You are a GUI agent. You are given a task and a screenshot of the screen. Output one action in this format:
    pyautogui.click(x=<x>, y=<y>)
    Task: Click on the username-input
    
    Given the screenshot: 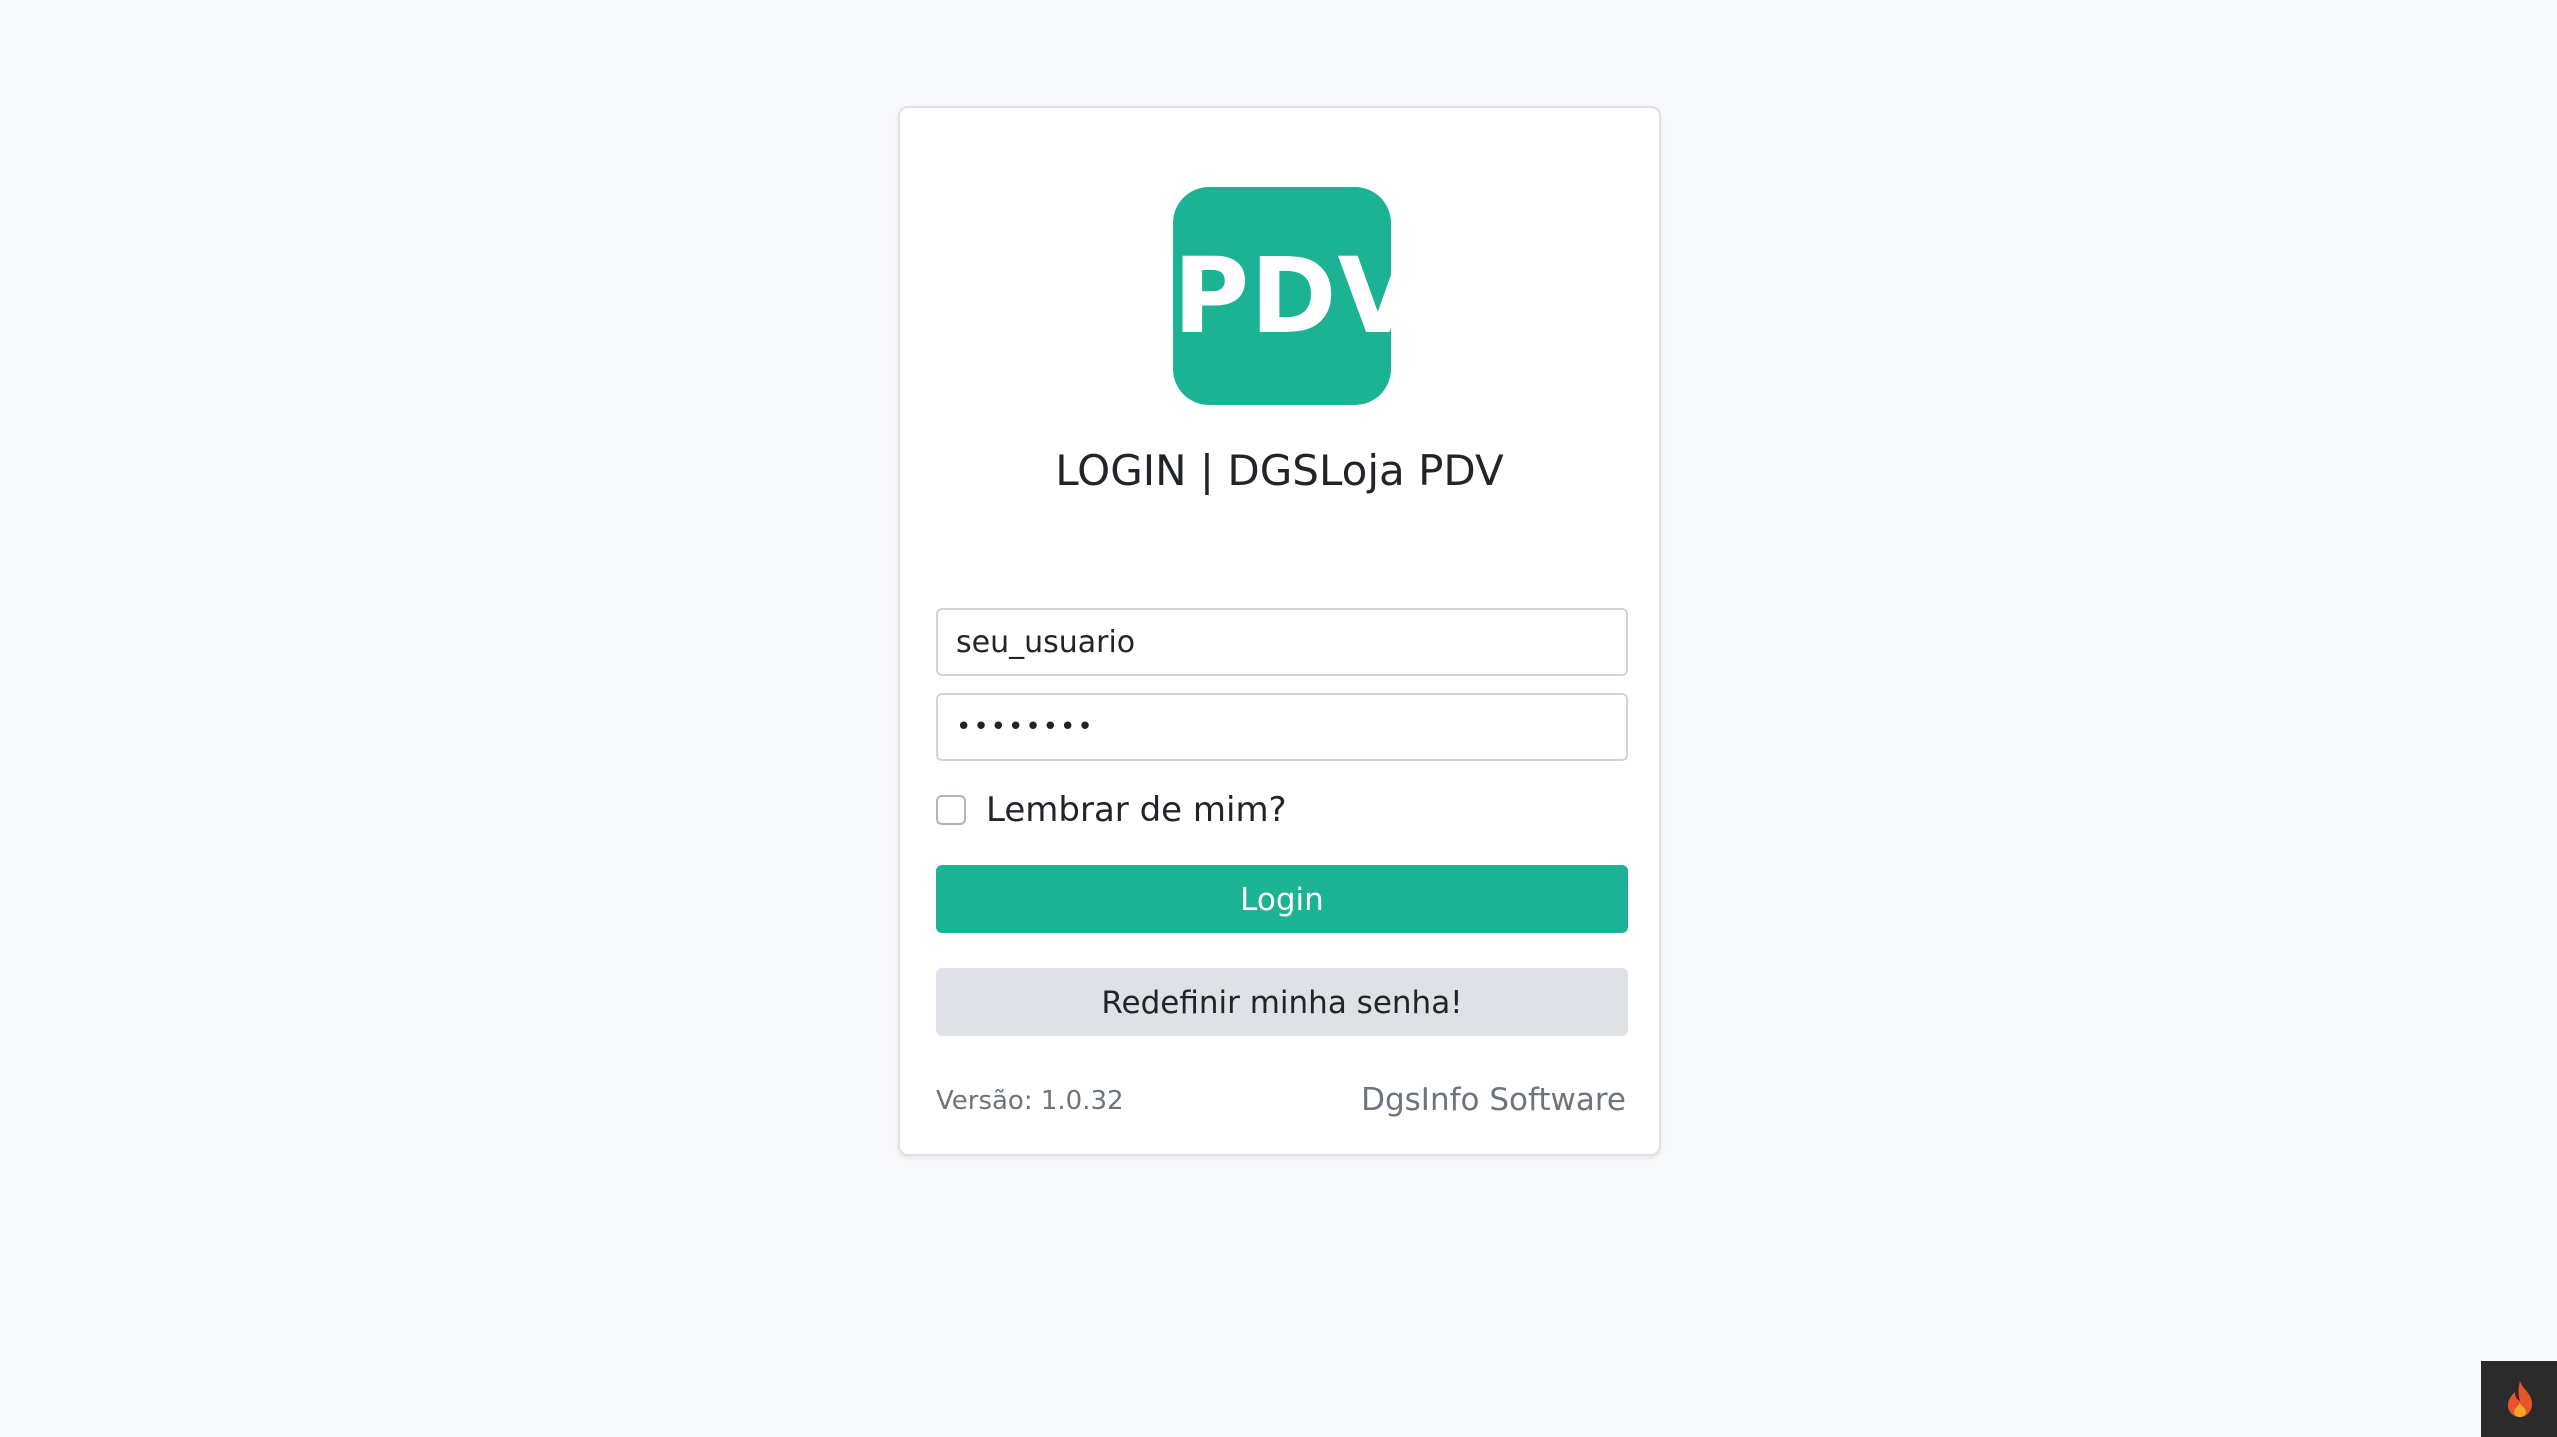 What is the action you would take?
    pyautogui.click(x=1282, y=642)
    